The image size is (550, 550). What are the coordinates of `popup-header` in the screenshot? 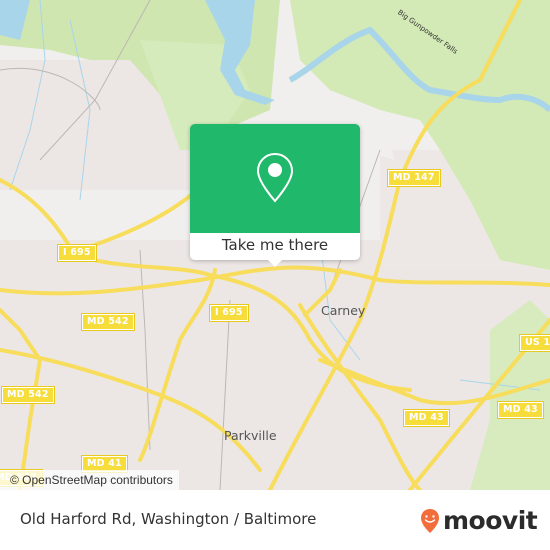 It's located at (275, 178).